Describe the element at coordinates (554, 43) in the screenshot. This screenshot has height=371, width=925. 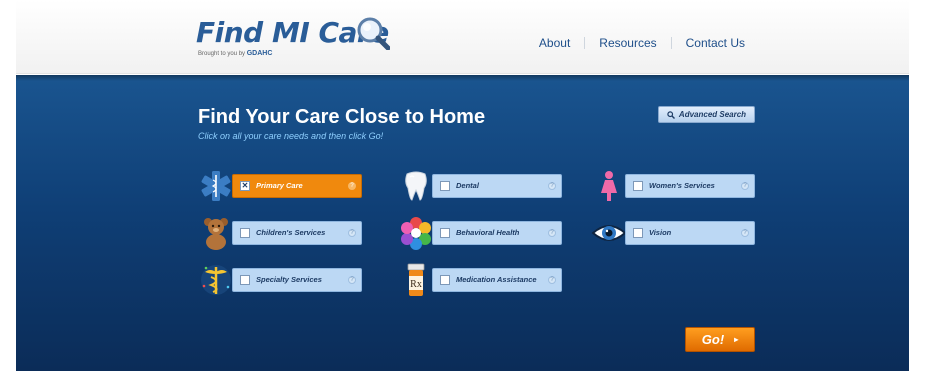
I see `nav-about-link: About` at that location.